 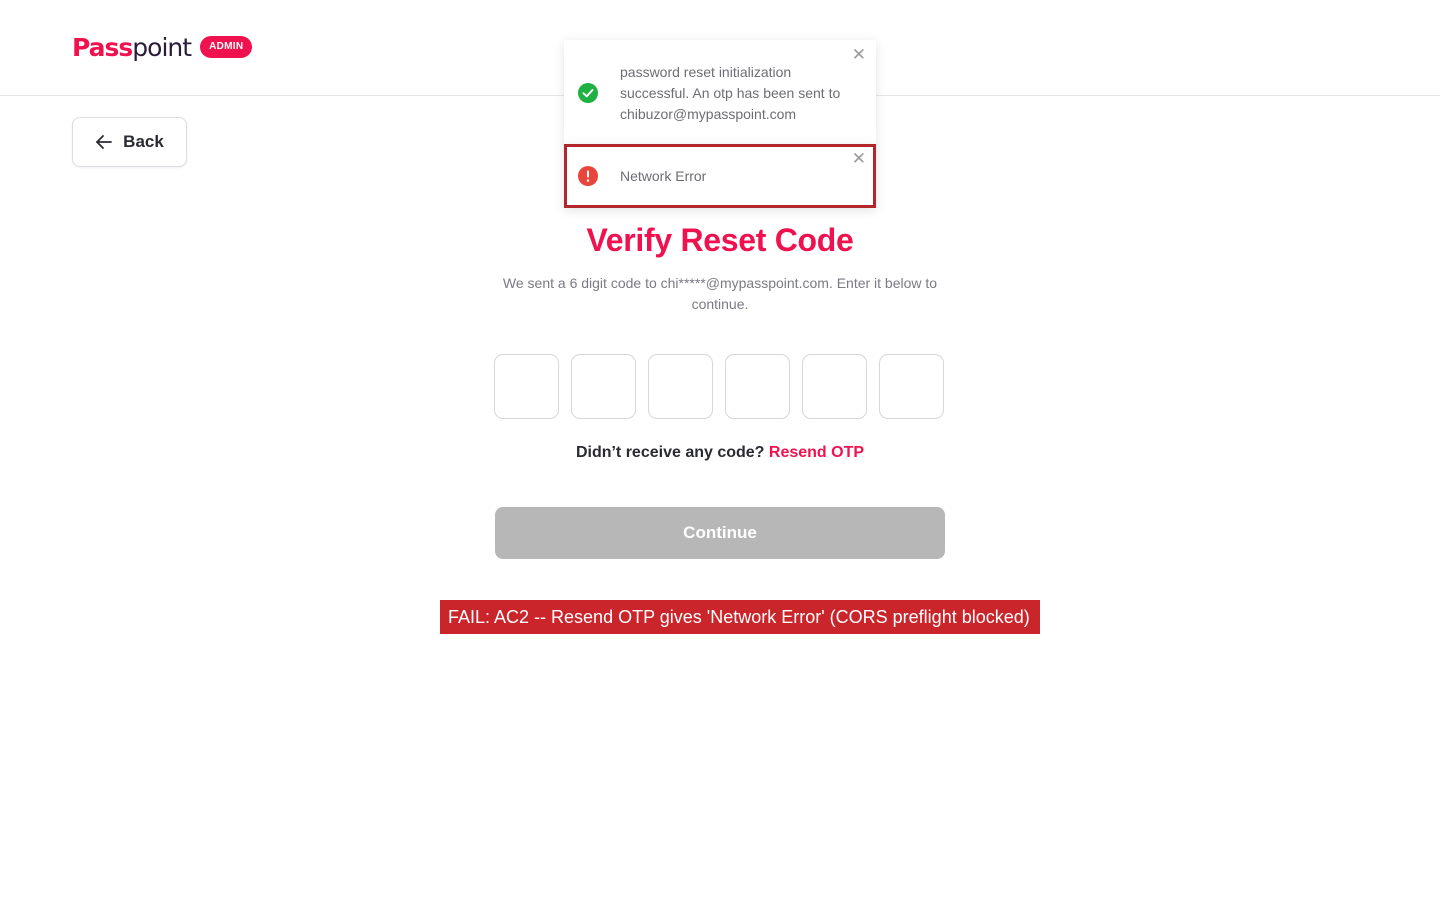 I want to click on admin-badge: ADMIN, so click(x=226, y=47).